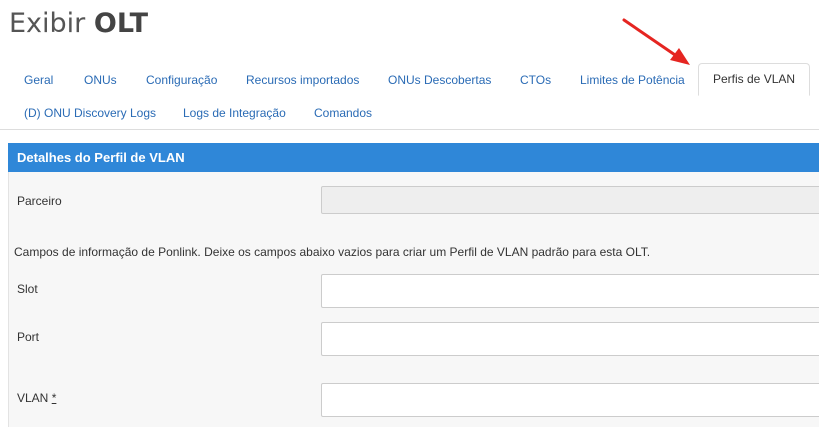  Describe the element at coordinates (343, 113) in the screenshot. I see `tab-comandos: Comandos` at that location.